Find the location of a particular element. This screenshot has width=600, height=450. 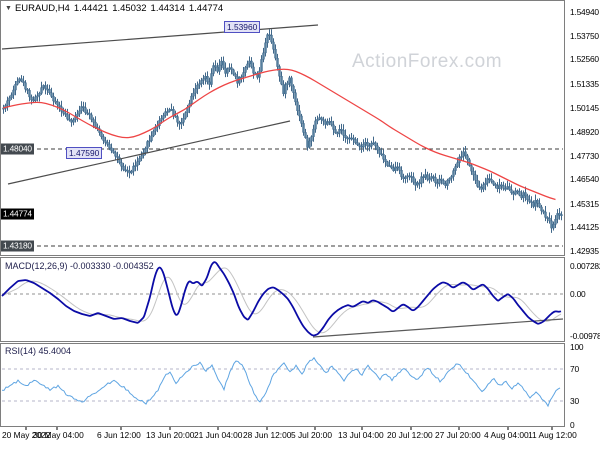

symbol-timeframe: EURAUD,H4 is located at coordinates (42, 8).